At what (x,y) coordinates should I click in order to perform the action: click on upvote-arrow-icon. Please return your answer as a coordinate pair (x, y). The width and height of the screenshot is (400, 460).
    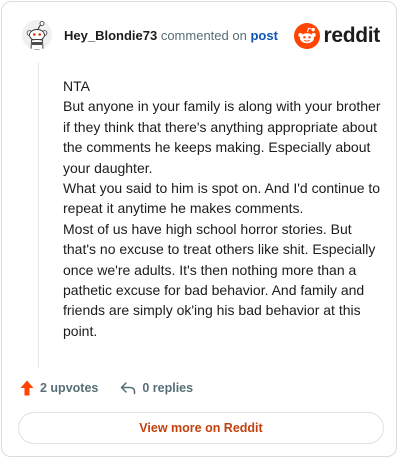
    Looking at the image, I should click on (27, 388).